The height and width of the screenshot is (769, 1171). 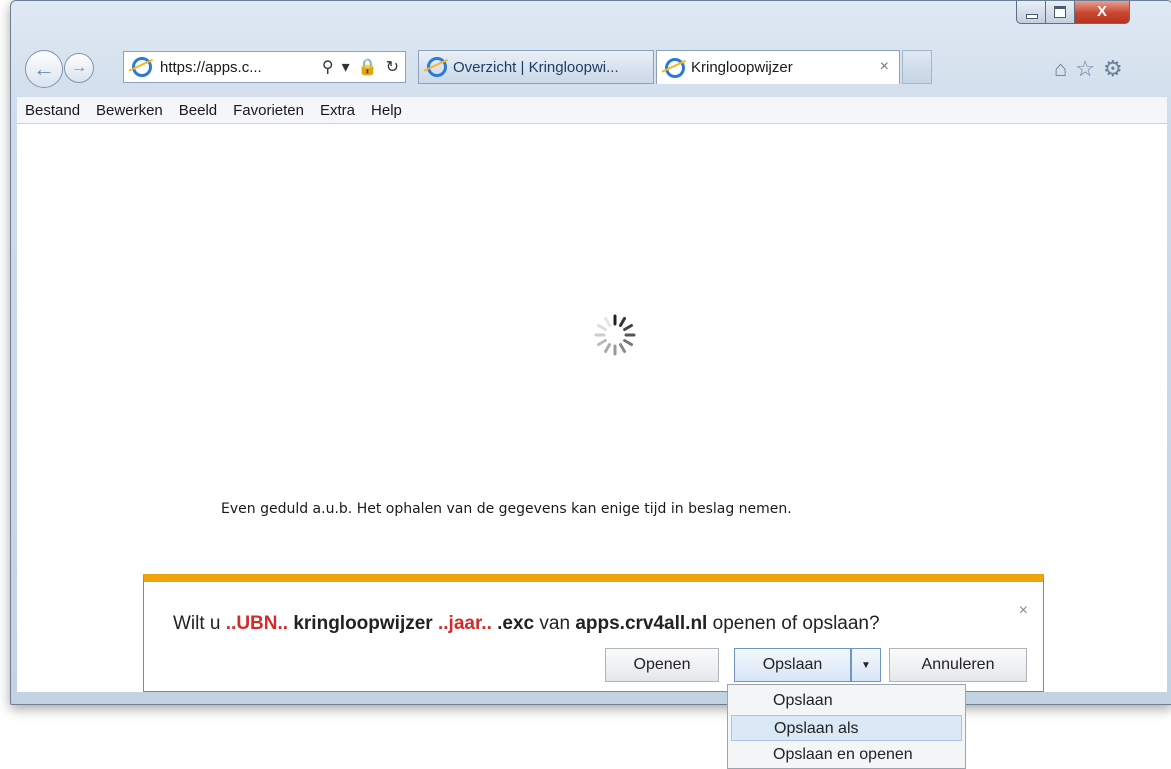 I want to click on forward-arrow-icon: →, so click(x=79, y=67).